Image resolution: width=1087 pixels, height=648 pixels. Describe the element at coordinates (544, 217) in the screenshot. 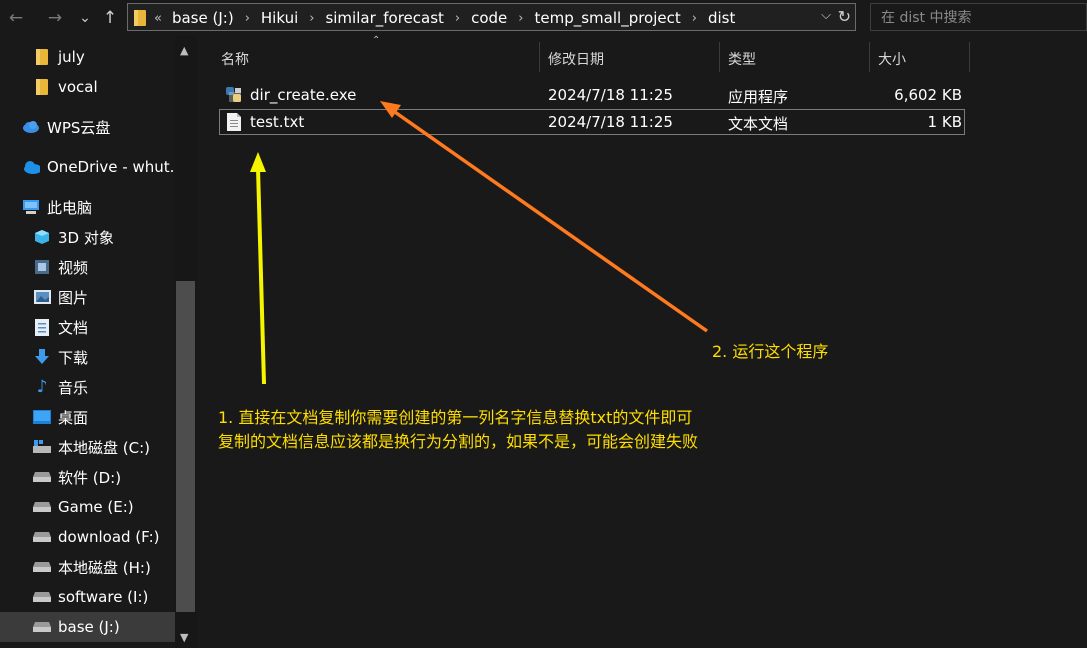

I see `orange-arrow` at that location.